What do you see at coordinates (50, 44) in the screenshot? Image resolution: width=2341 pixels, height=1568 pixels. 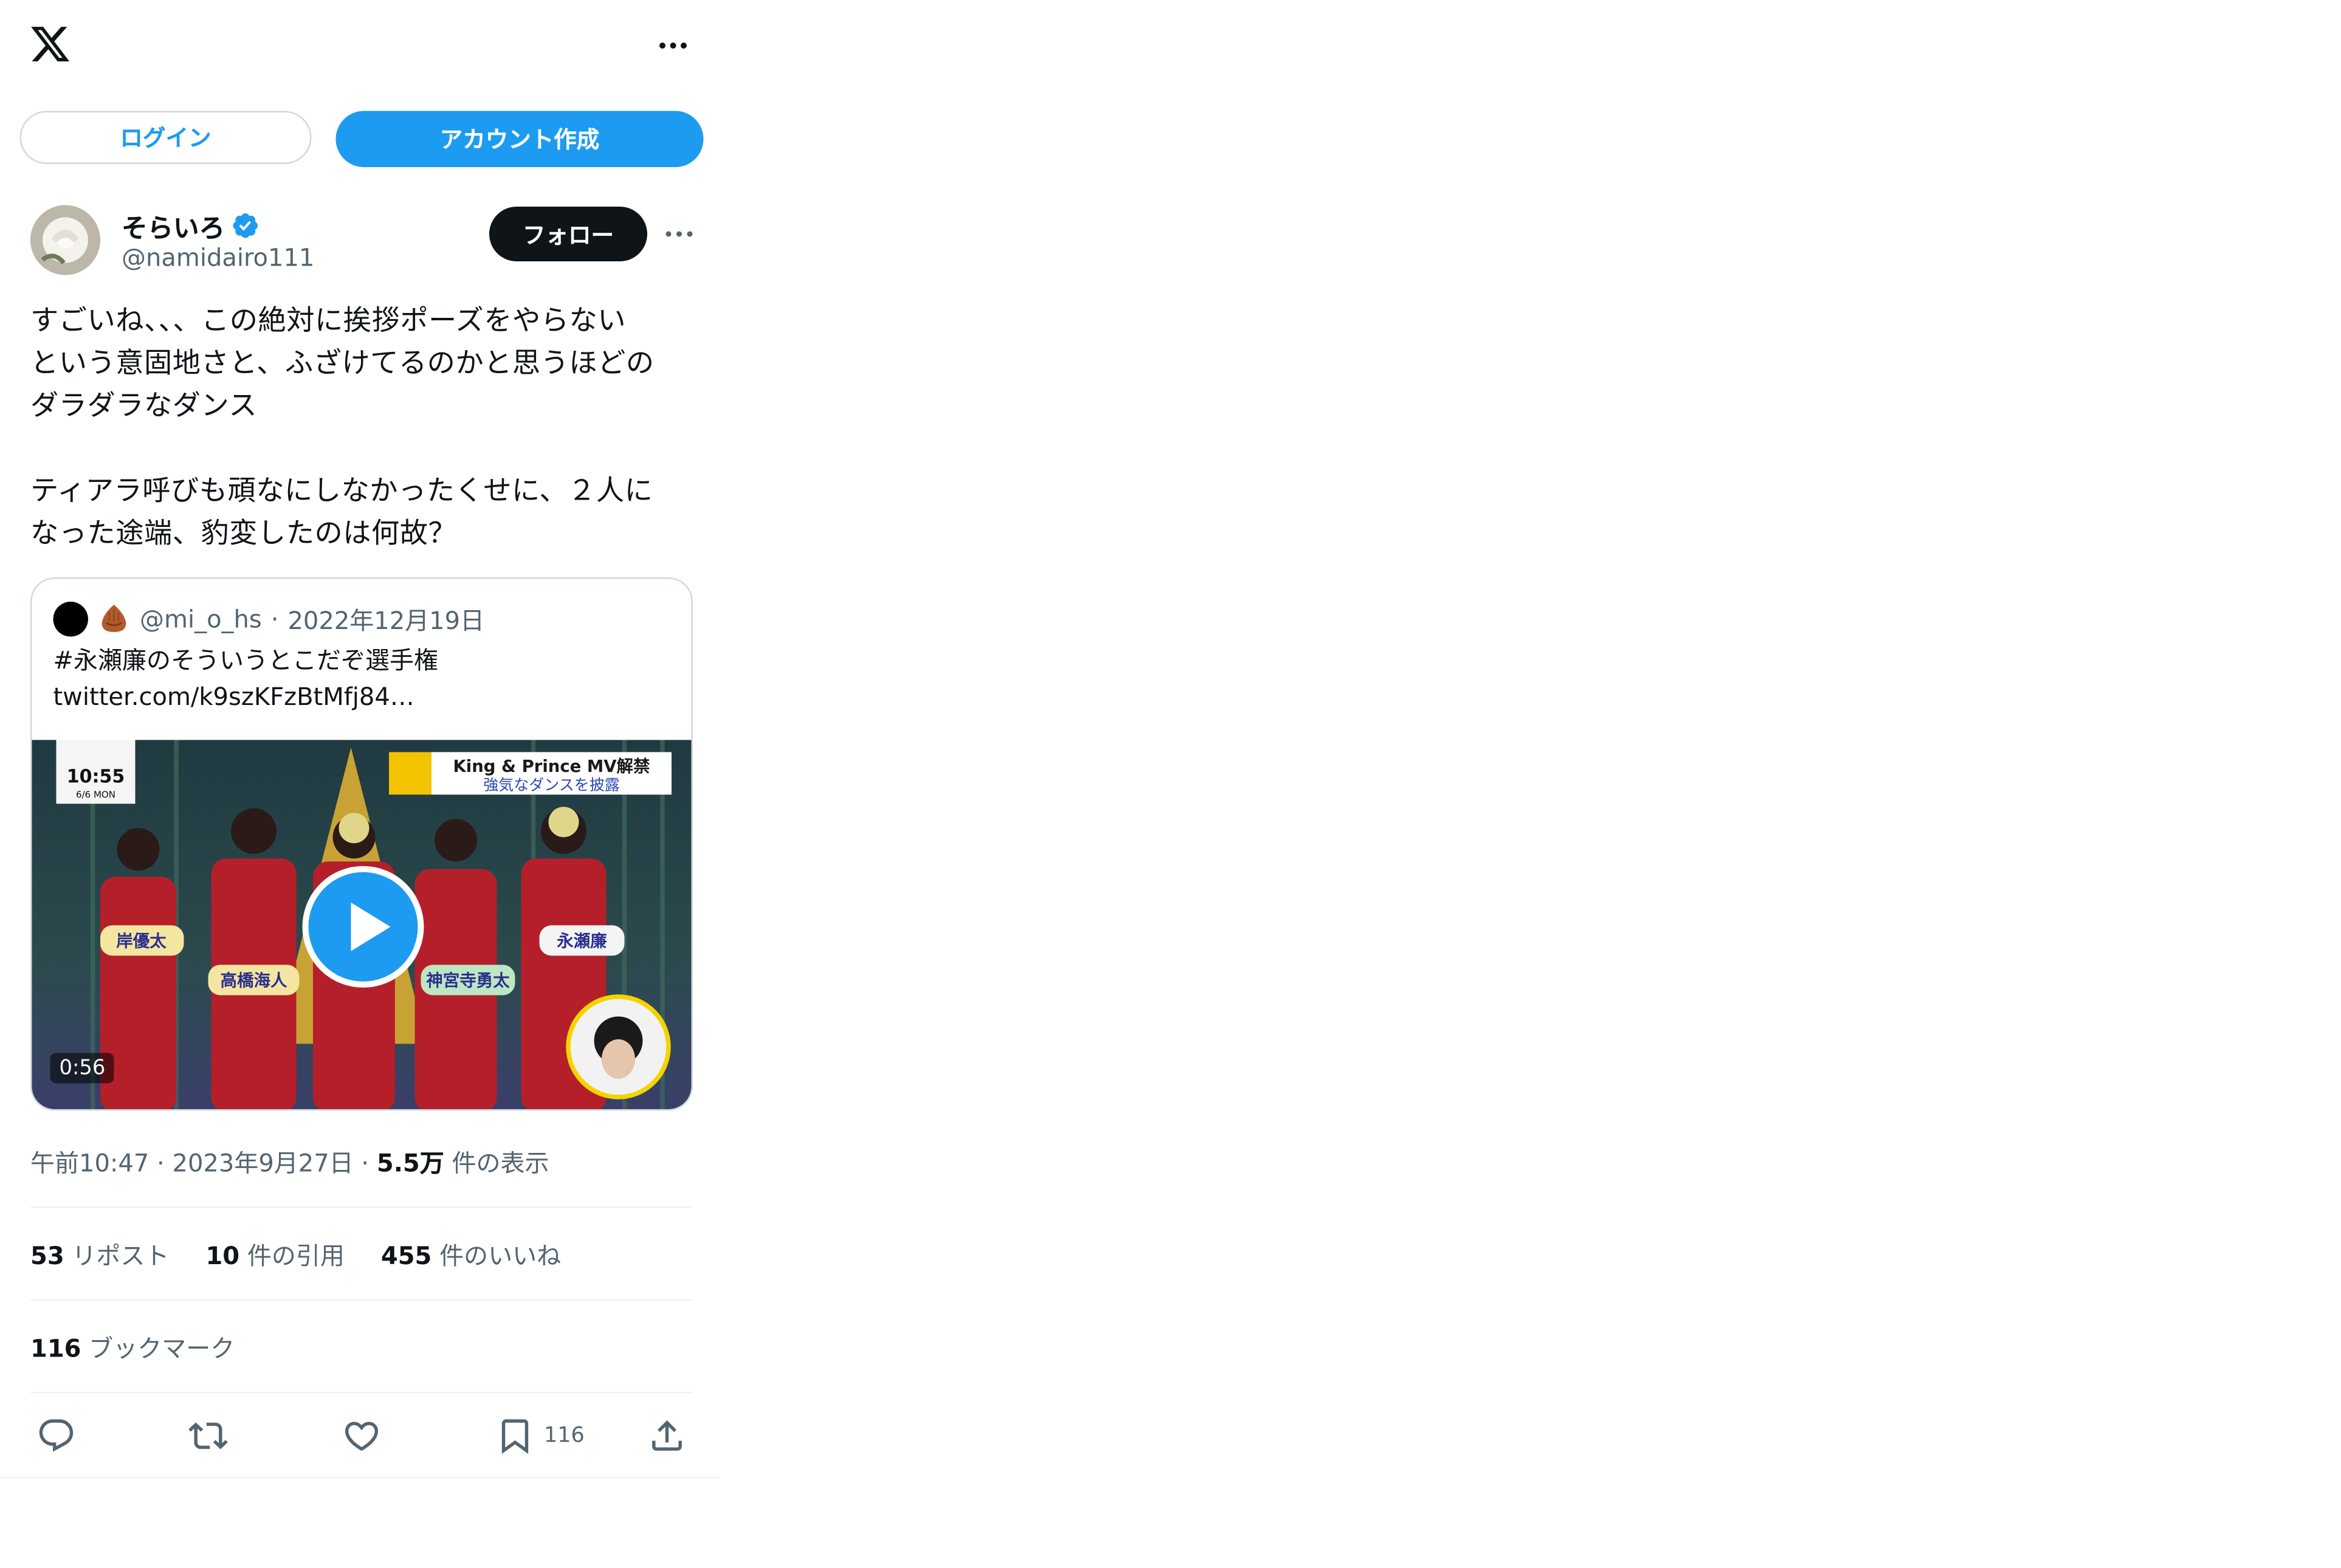 I see `x-logo-icon` at bounding box center [50, 44].